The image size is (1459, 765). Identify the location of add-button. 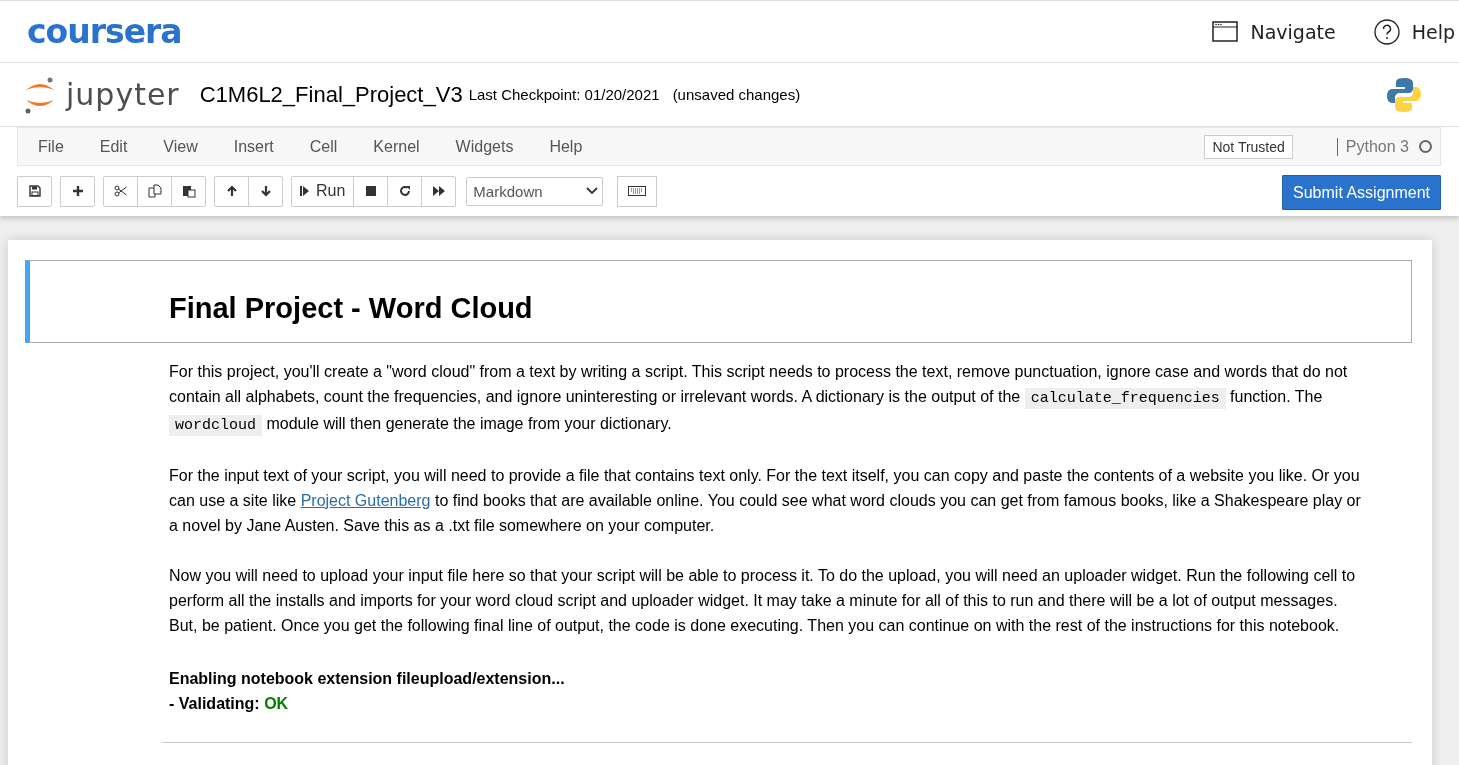
(77, 191).